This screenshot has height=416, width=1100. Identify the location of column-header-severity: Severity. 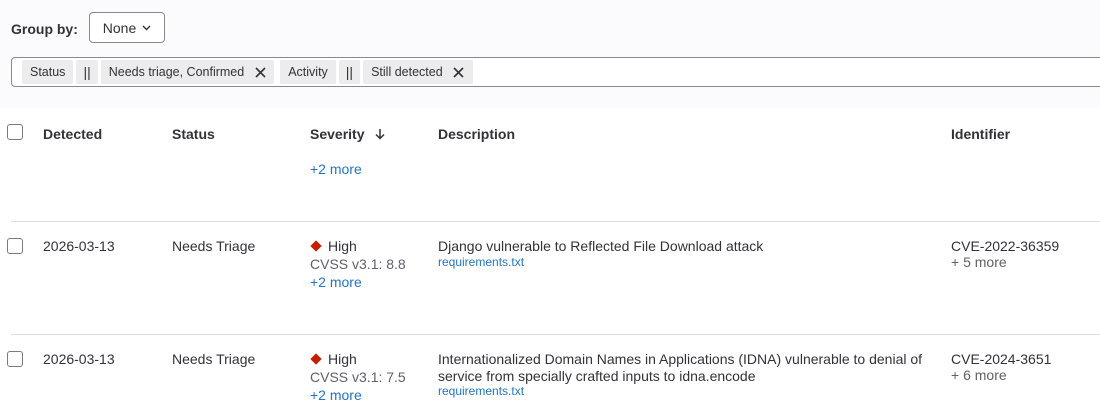
(348, 134).